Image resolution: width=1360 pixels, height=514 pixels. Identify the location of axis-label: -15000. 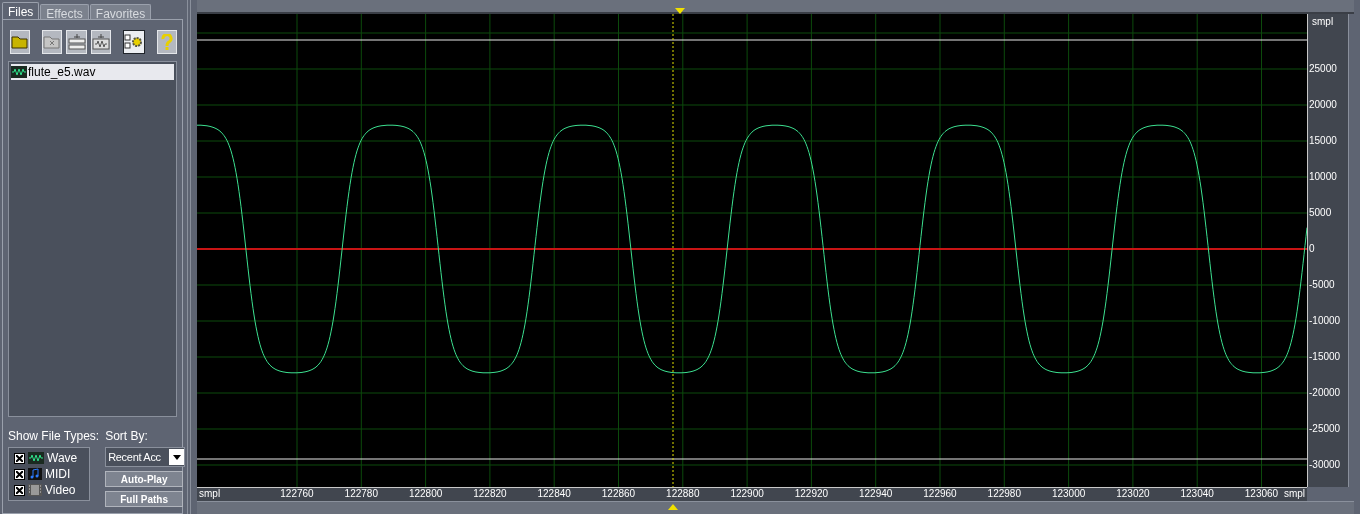
(1325, 357).